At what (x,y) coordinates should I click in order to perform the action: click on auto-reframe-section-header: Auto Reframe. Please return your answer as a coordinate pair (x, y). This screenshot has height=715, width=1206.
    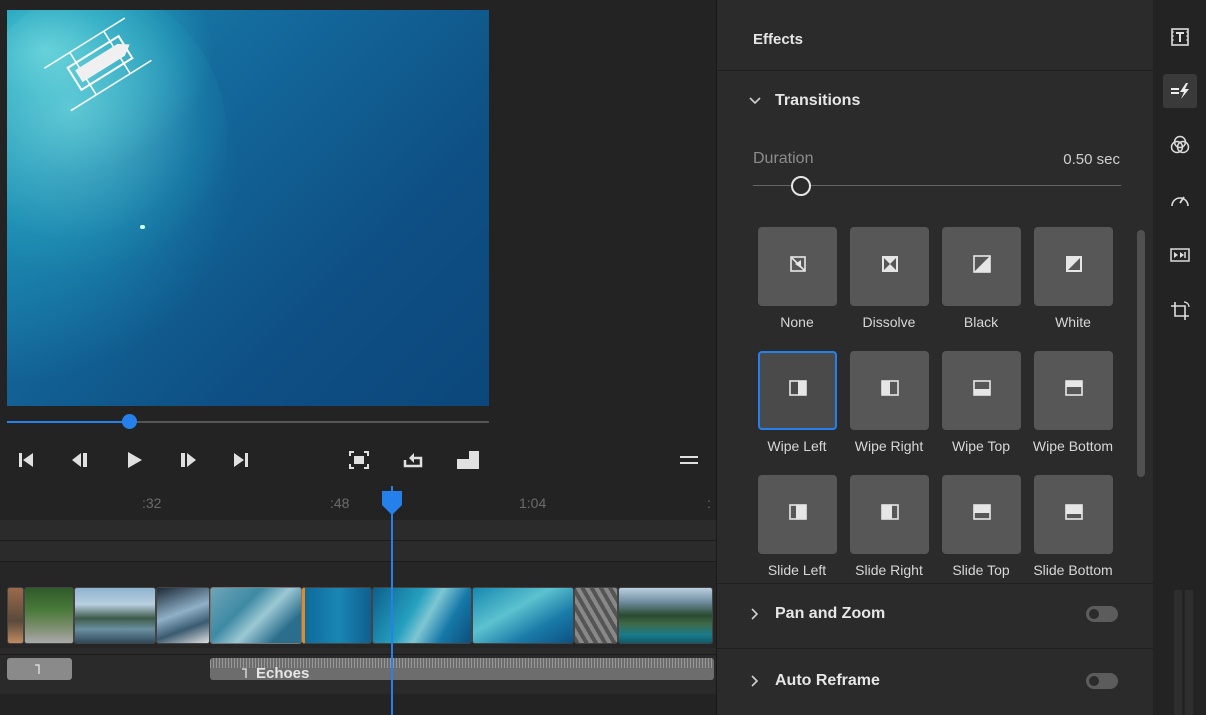
    Looking at the image, I should click on (814, 681).